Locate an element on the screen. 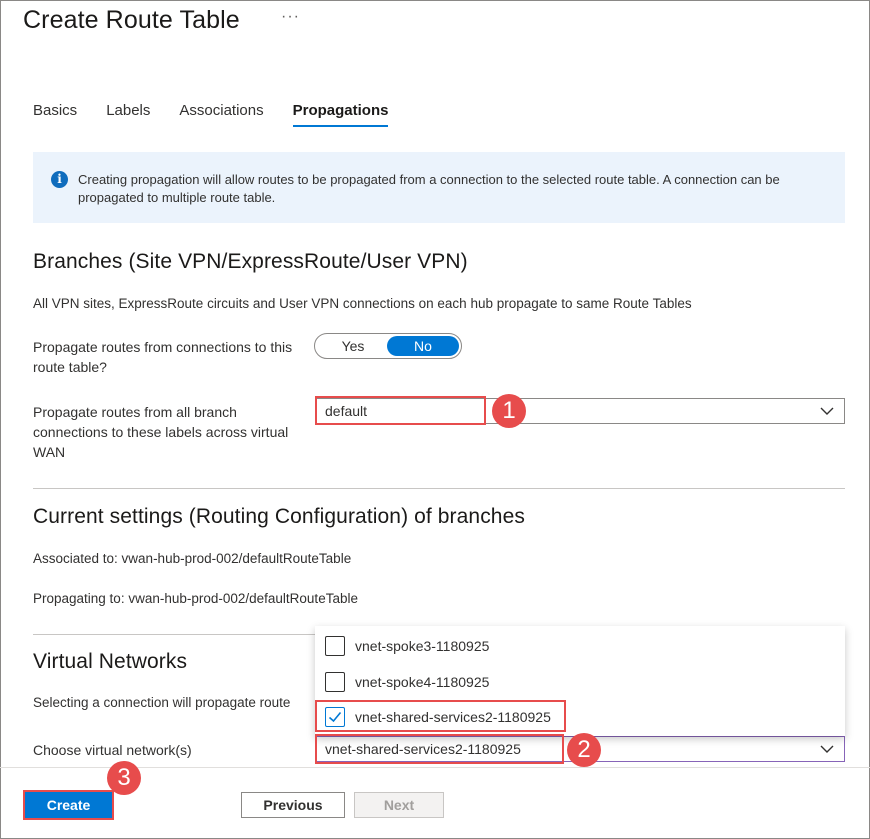 The width and height of the screenshot is (870, 839). highlight-create is located at coordinates (68, 805).